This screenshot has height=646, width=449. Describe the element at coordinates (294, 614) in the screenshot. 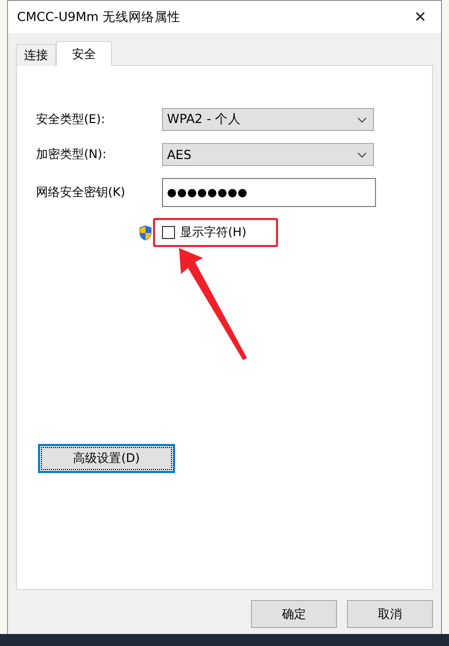

I see `dialog-button: 确定` at that location.